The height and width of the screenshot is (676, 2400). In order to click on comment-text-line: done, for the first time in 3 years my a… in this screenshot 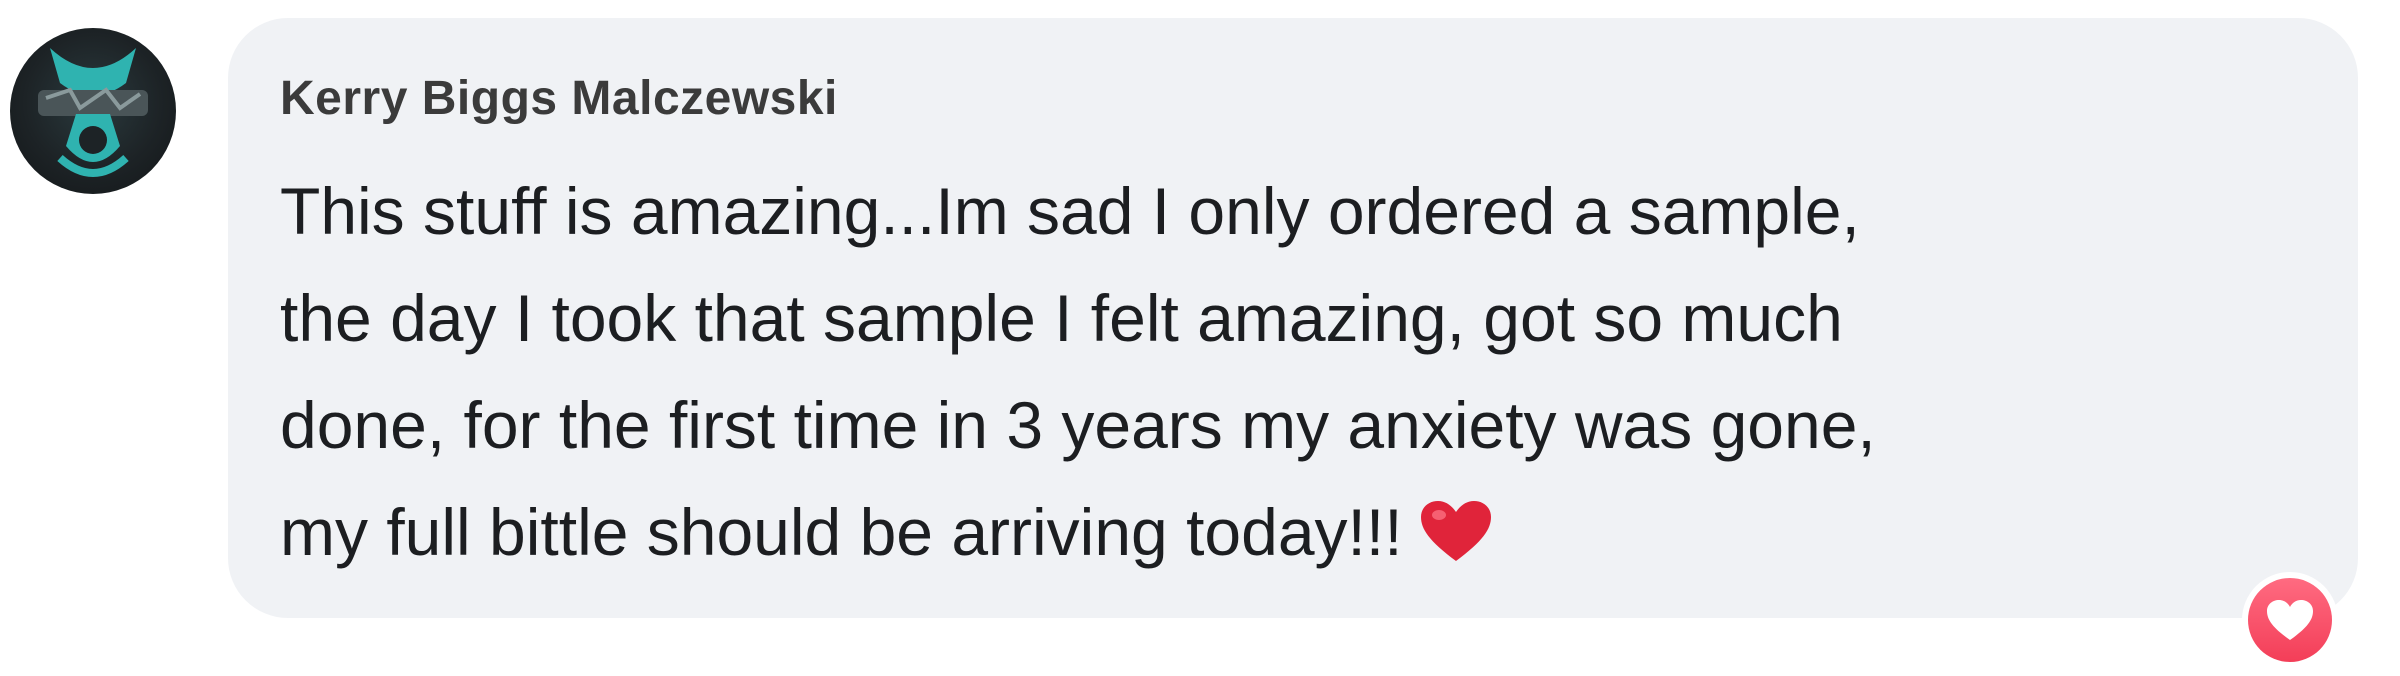, I will do `click(1078, 425)`.